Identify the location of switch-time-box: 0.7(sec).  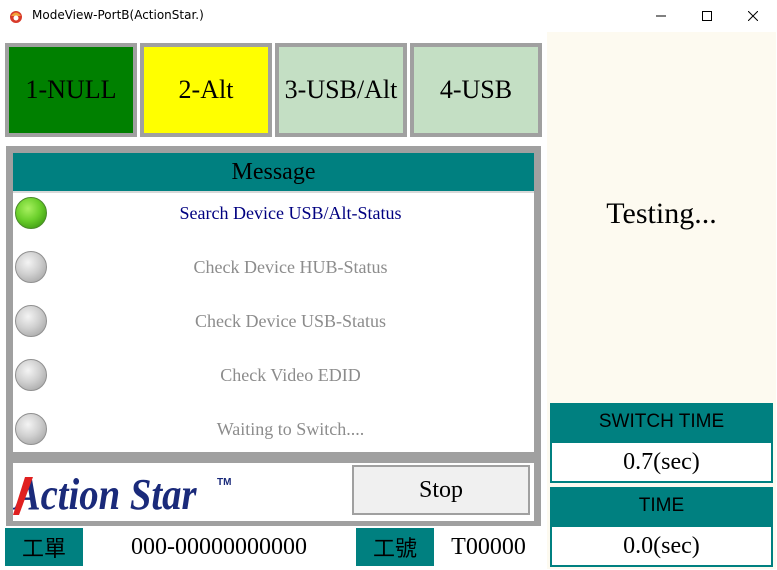
(661, 462).